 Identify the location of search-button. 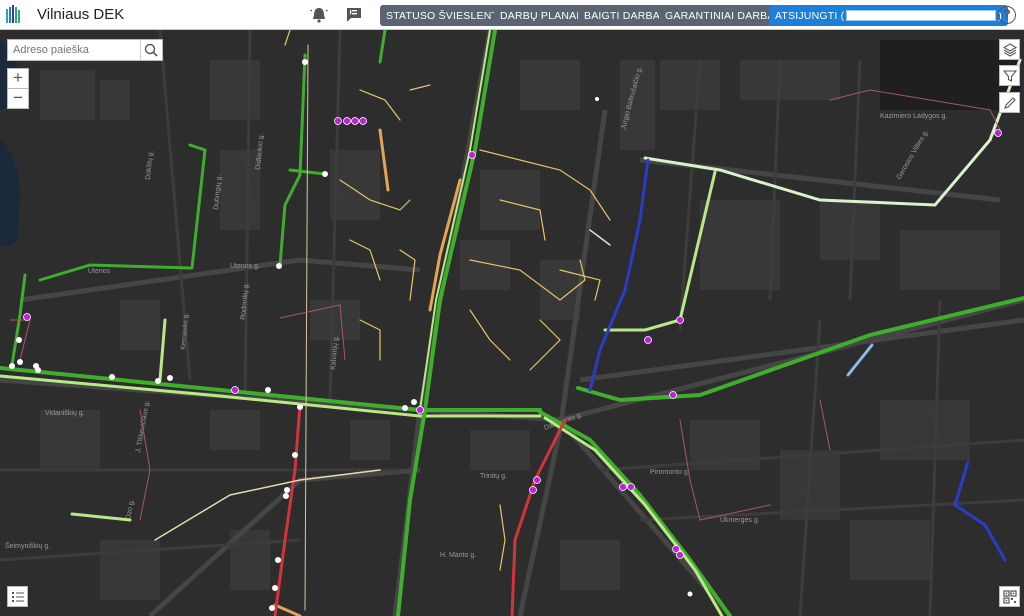
(151, 50).